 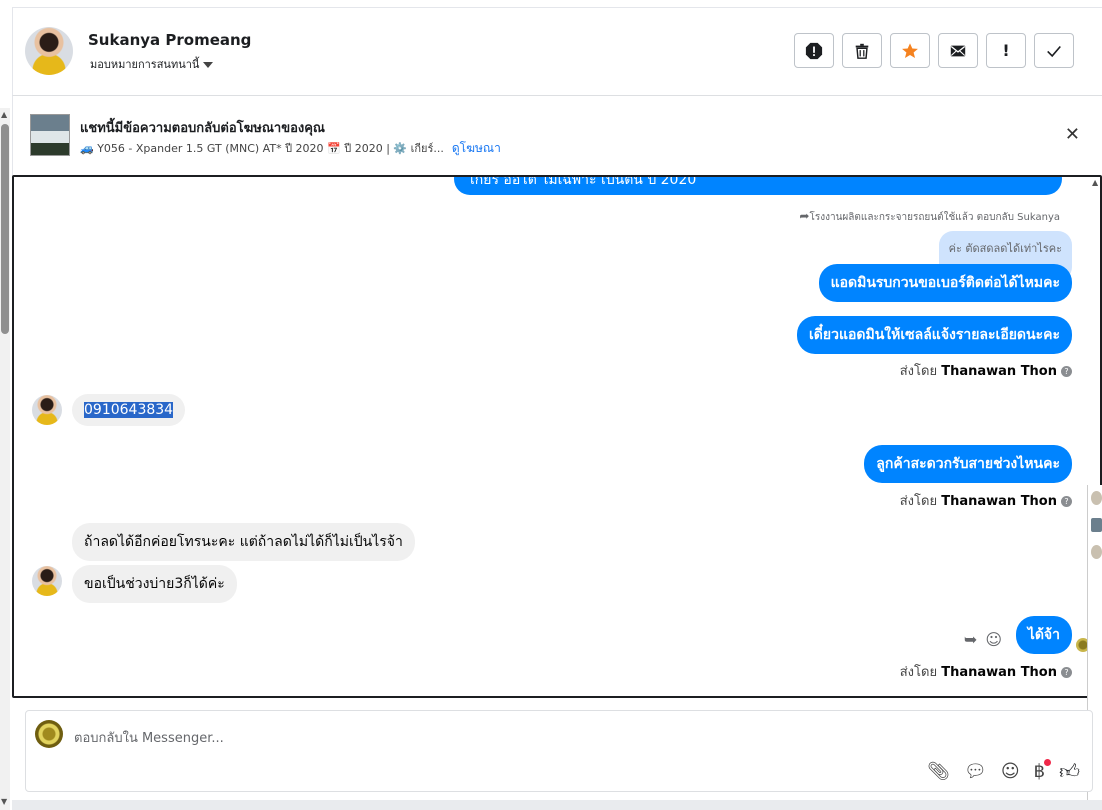 What do you see at coordinates (208, 65) in the screenshot?
I see `caret-down-icon` at bounding box center [208, 65].